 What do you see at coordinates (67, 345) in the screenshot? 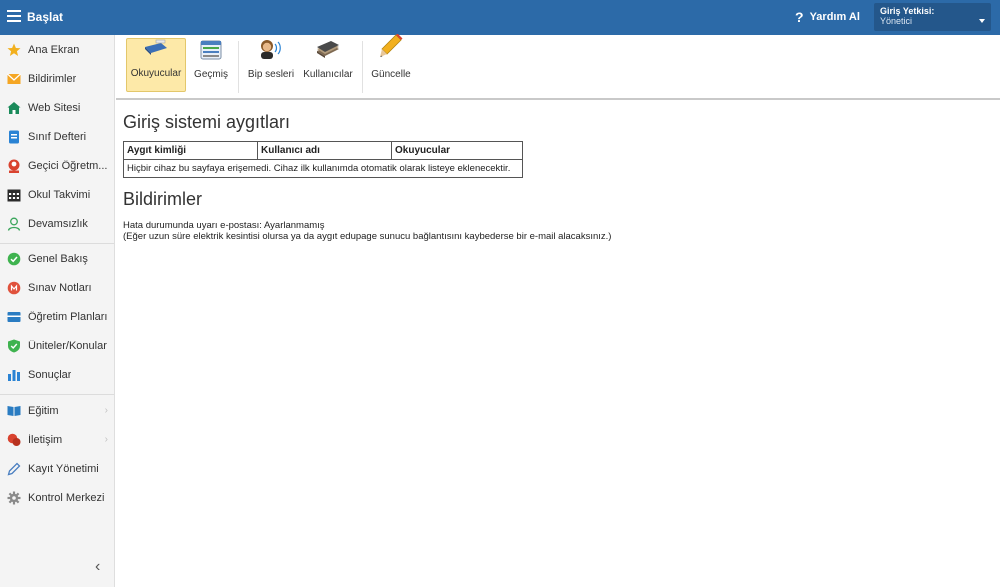
I see `sidebar-item-label: Üniteler/Konular` at bounding box center [67, 345].